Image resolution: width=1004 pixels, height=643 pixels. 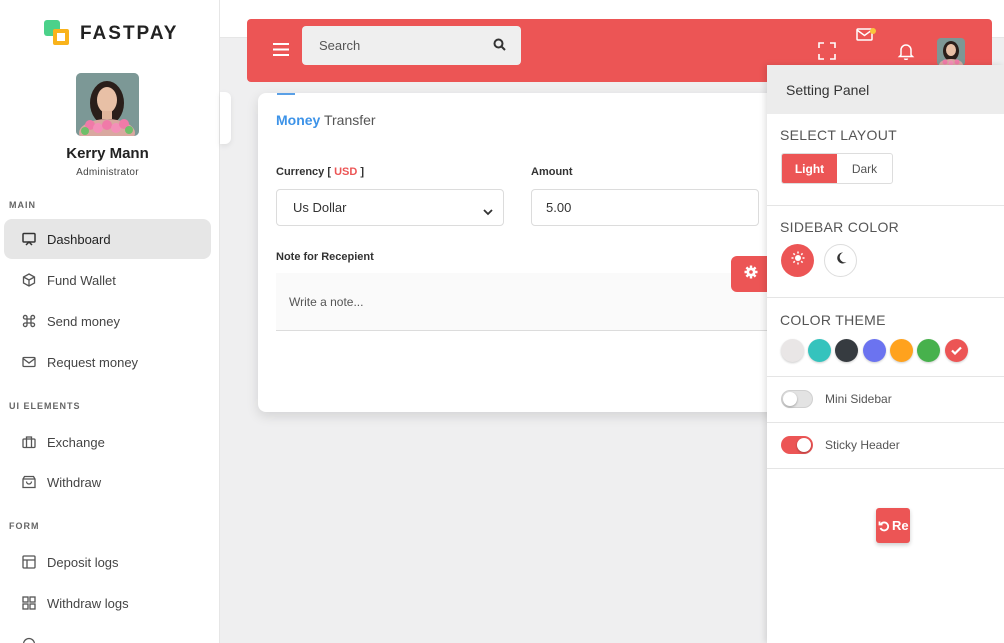 I want to click on sidebar-item-withdraw: Withdraw, so click(x=107, y=482).